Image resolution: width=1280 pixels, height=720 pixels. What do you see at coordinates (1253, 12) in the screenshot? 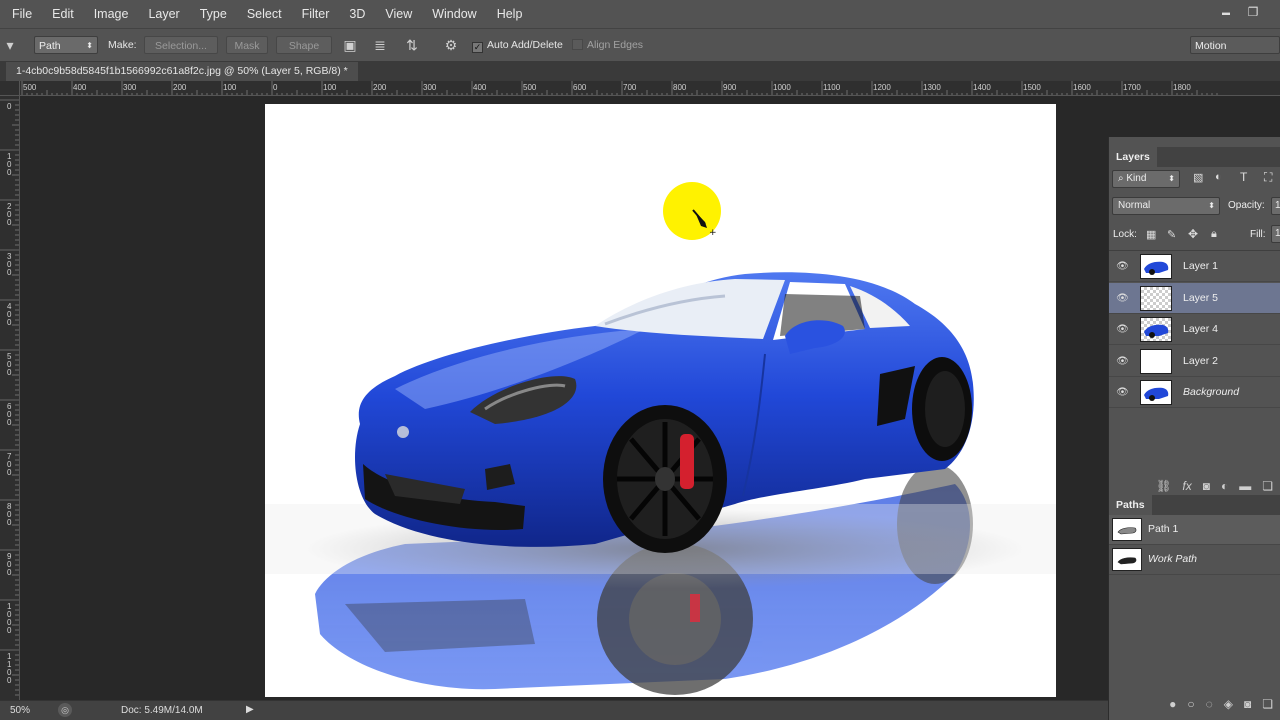
I see `restore-icon: ❐` at bounding box center [1253, 12].